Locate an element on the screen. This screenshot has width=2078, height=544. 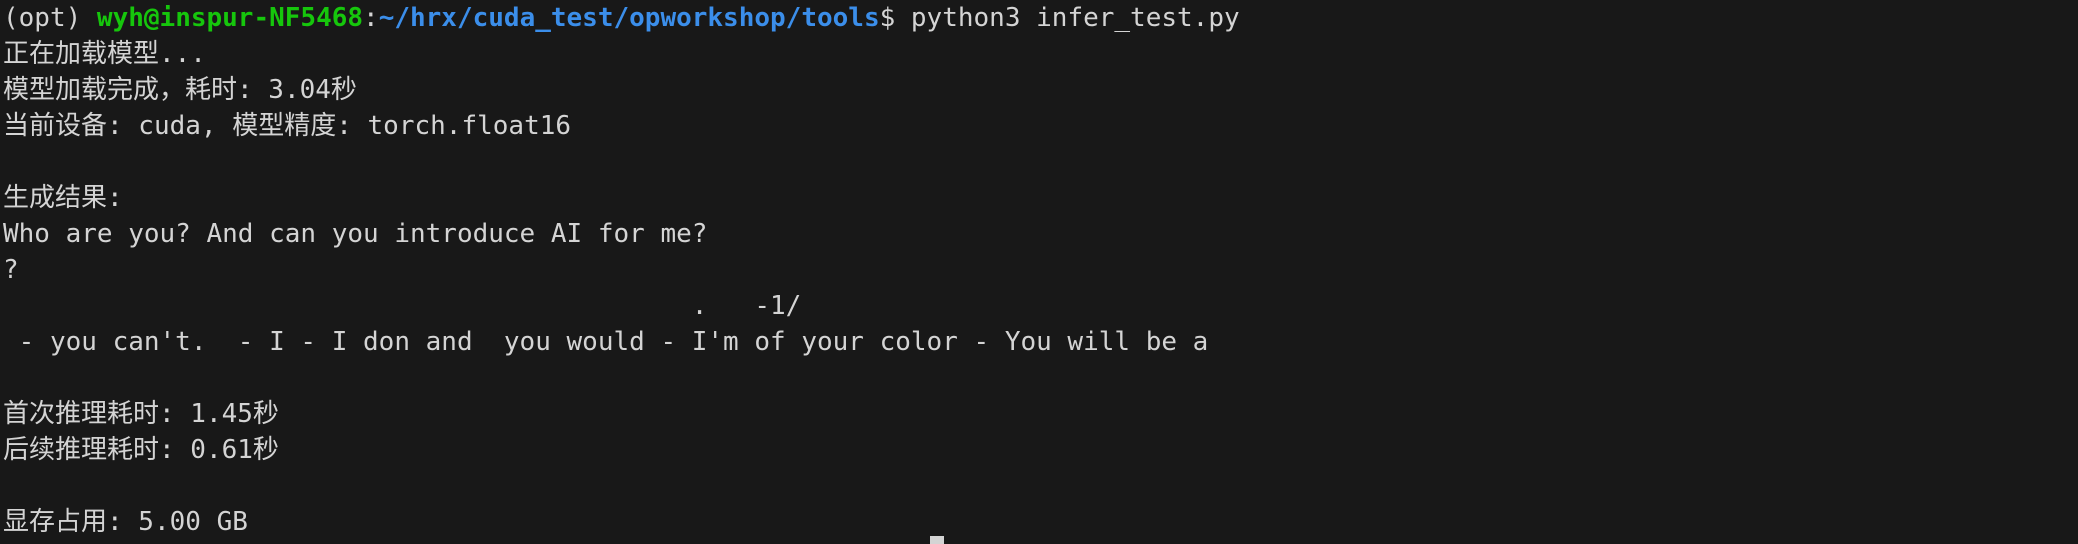
prompt-symbol: $ is located at coordinates (895, 18).